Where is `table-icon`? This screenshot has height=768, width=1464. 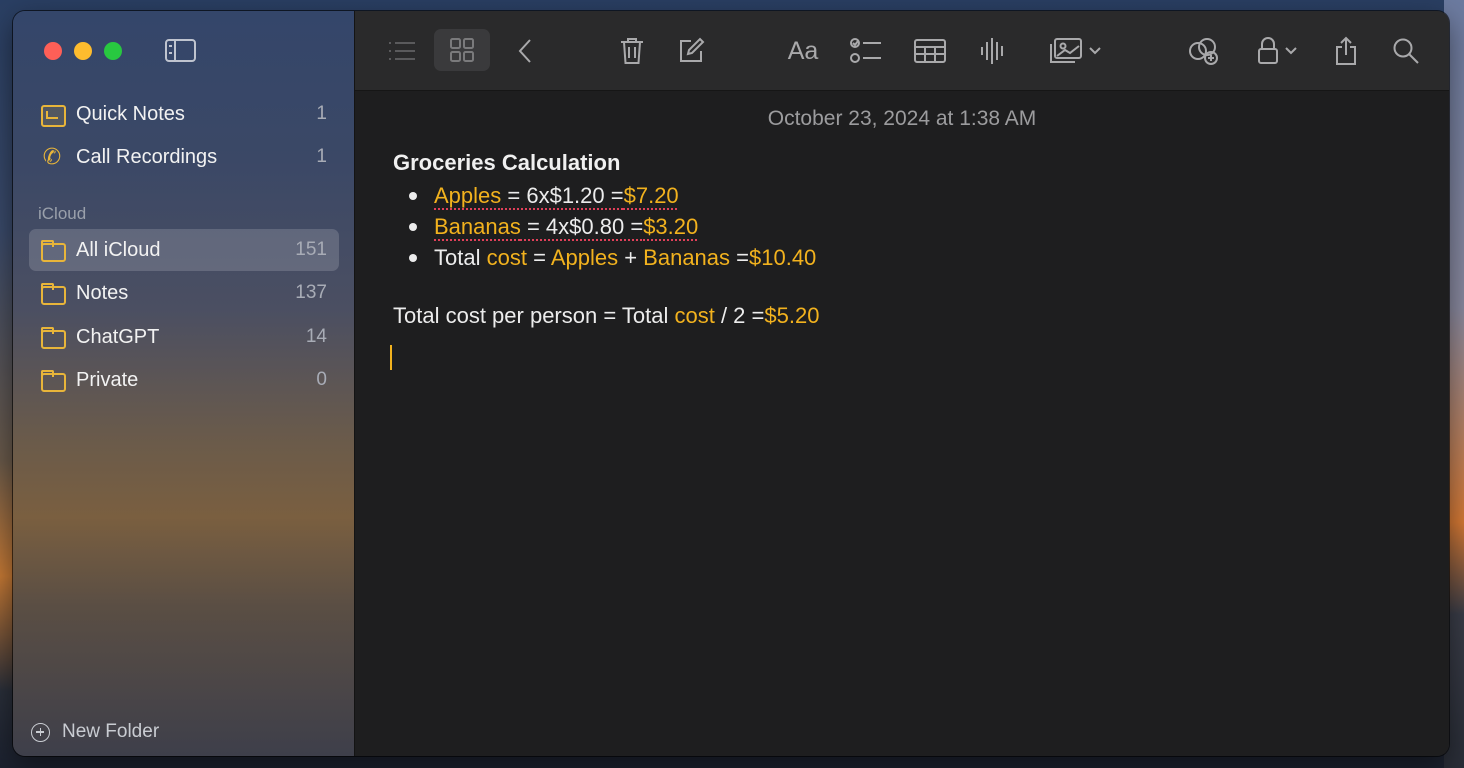 table-icon is located at coordinates (930, 51).